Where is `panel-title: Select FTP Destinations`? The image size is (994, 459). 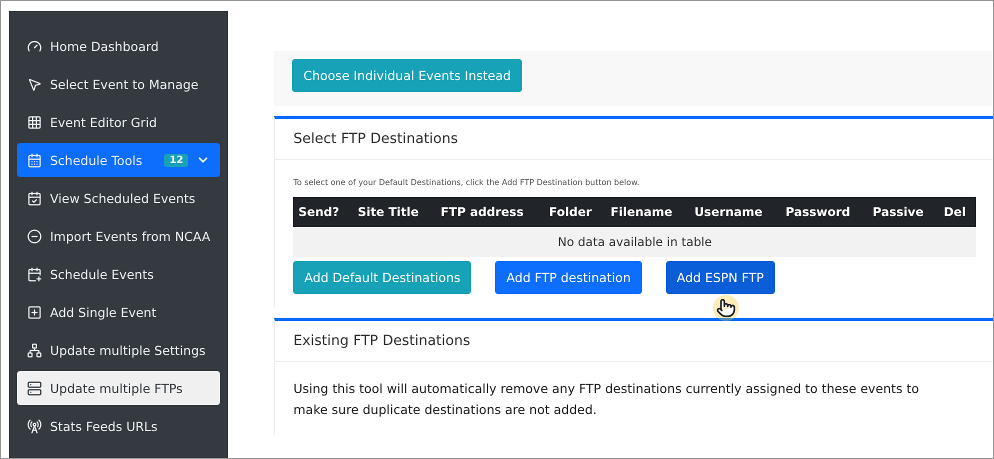 panel-title: Select FTP Destinations is located at coordinates (634, 139).